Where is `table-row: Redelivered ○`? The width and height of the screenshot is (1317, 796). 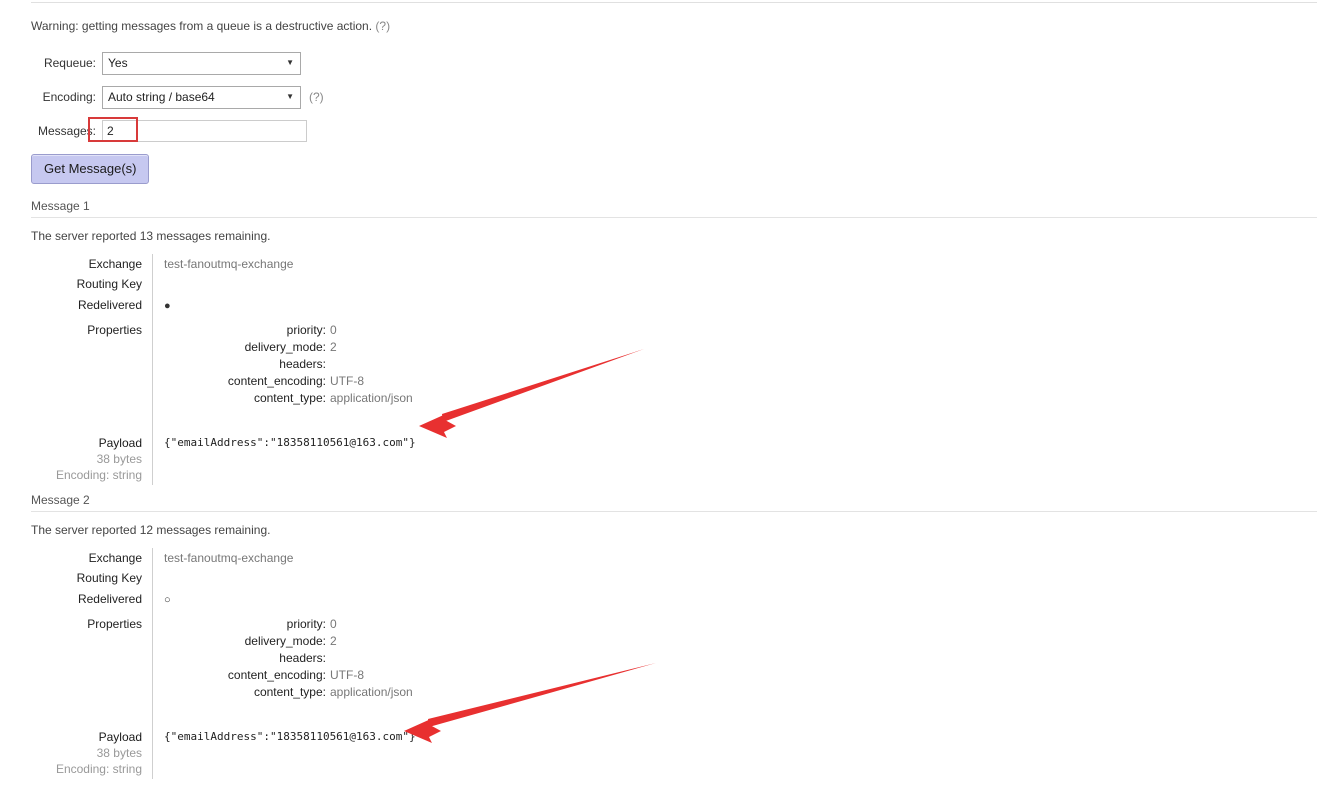 table-row: Redelivered ○ is located at coordinates (223, 599).